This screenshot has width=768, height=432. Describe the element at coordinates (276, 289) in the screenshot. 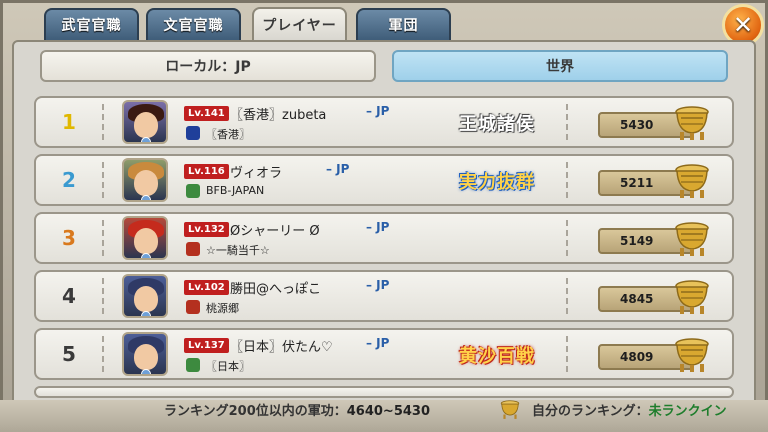

I see `player-name: 勝田@へっぽこ` at that location.